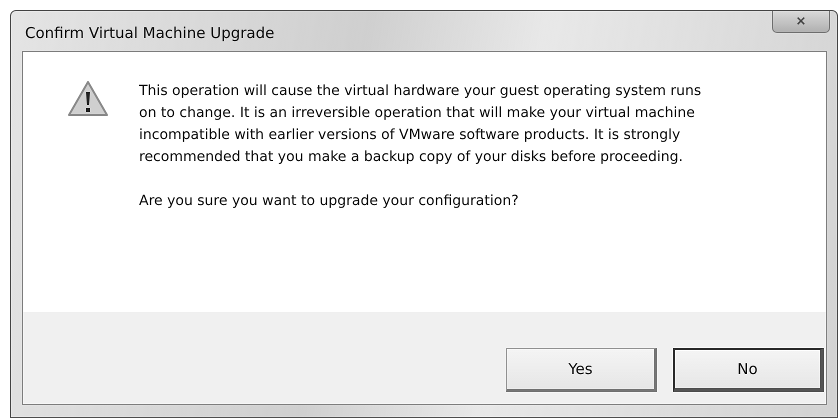 The image size is (840, 418). I want to click on yes-button: Yes, so click(581, 370).